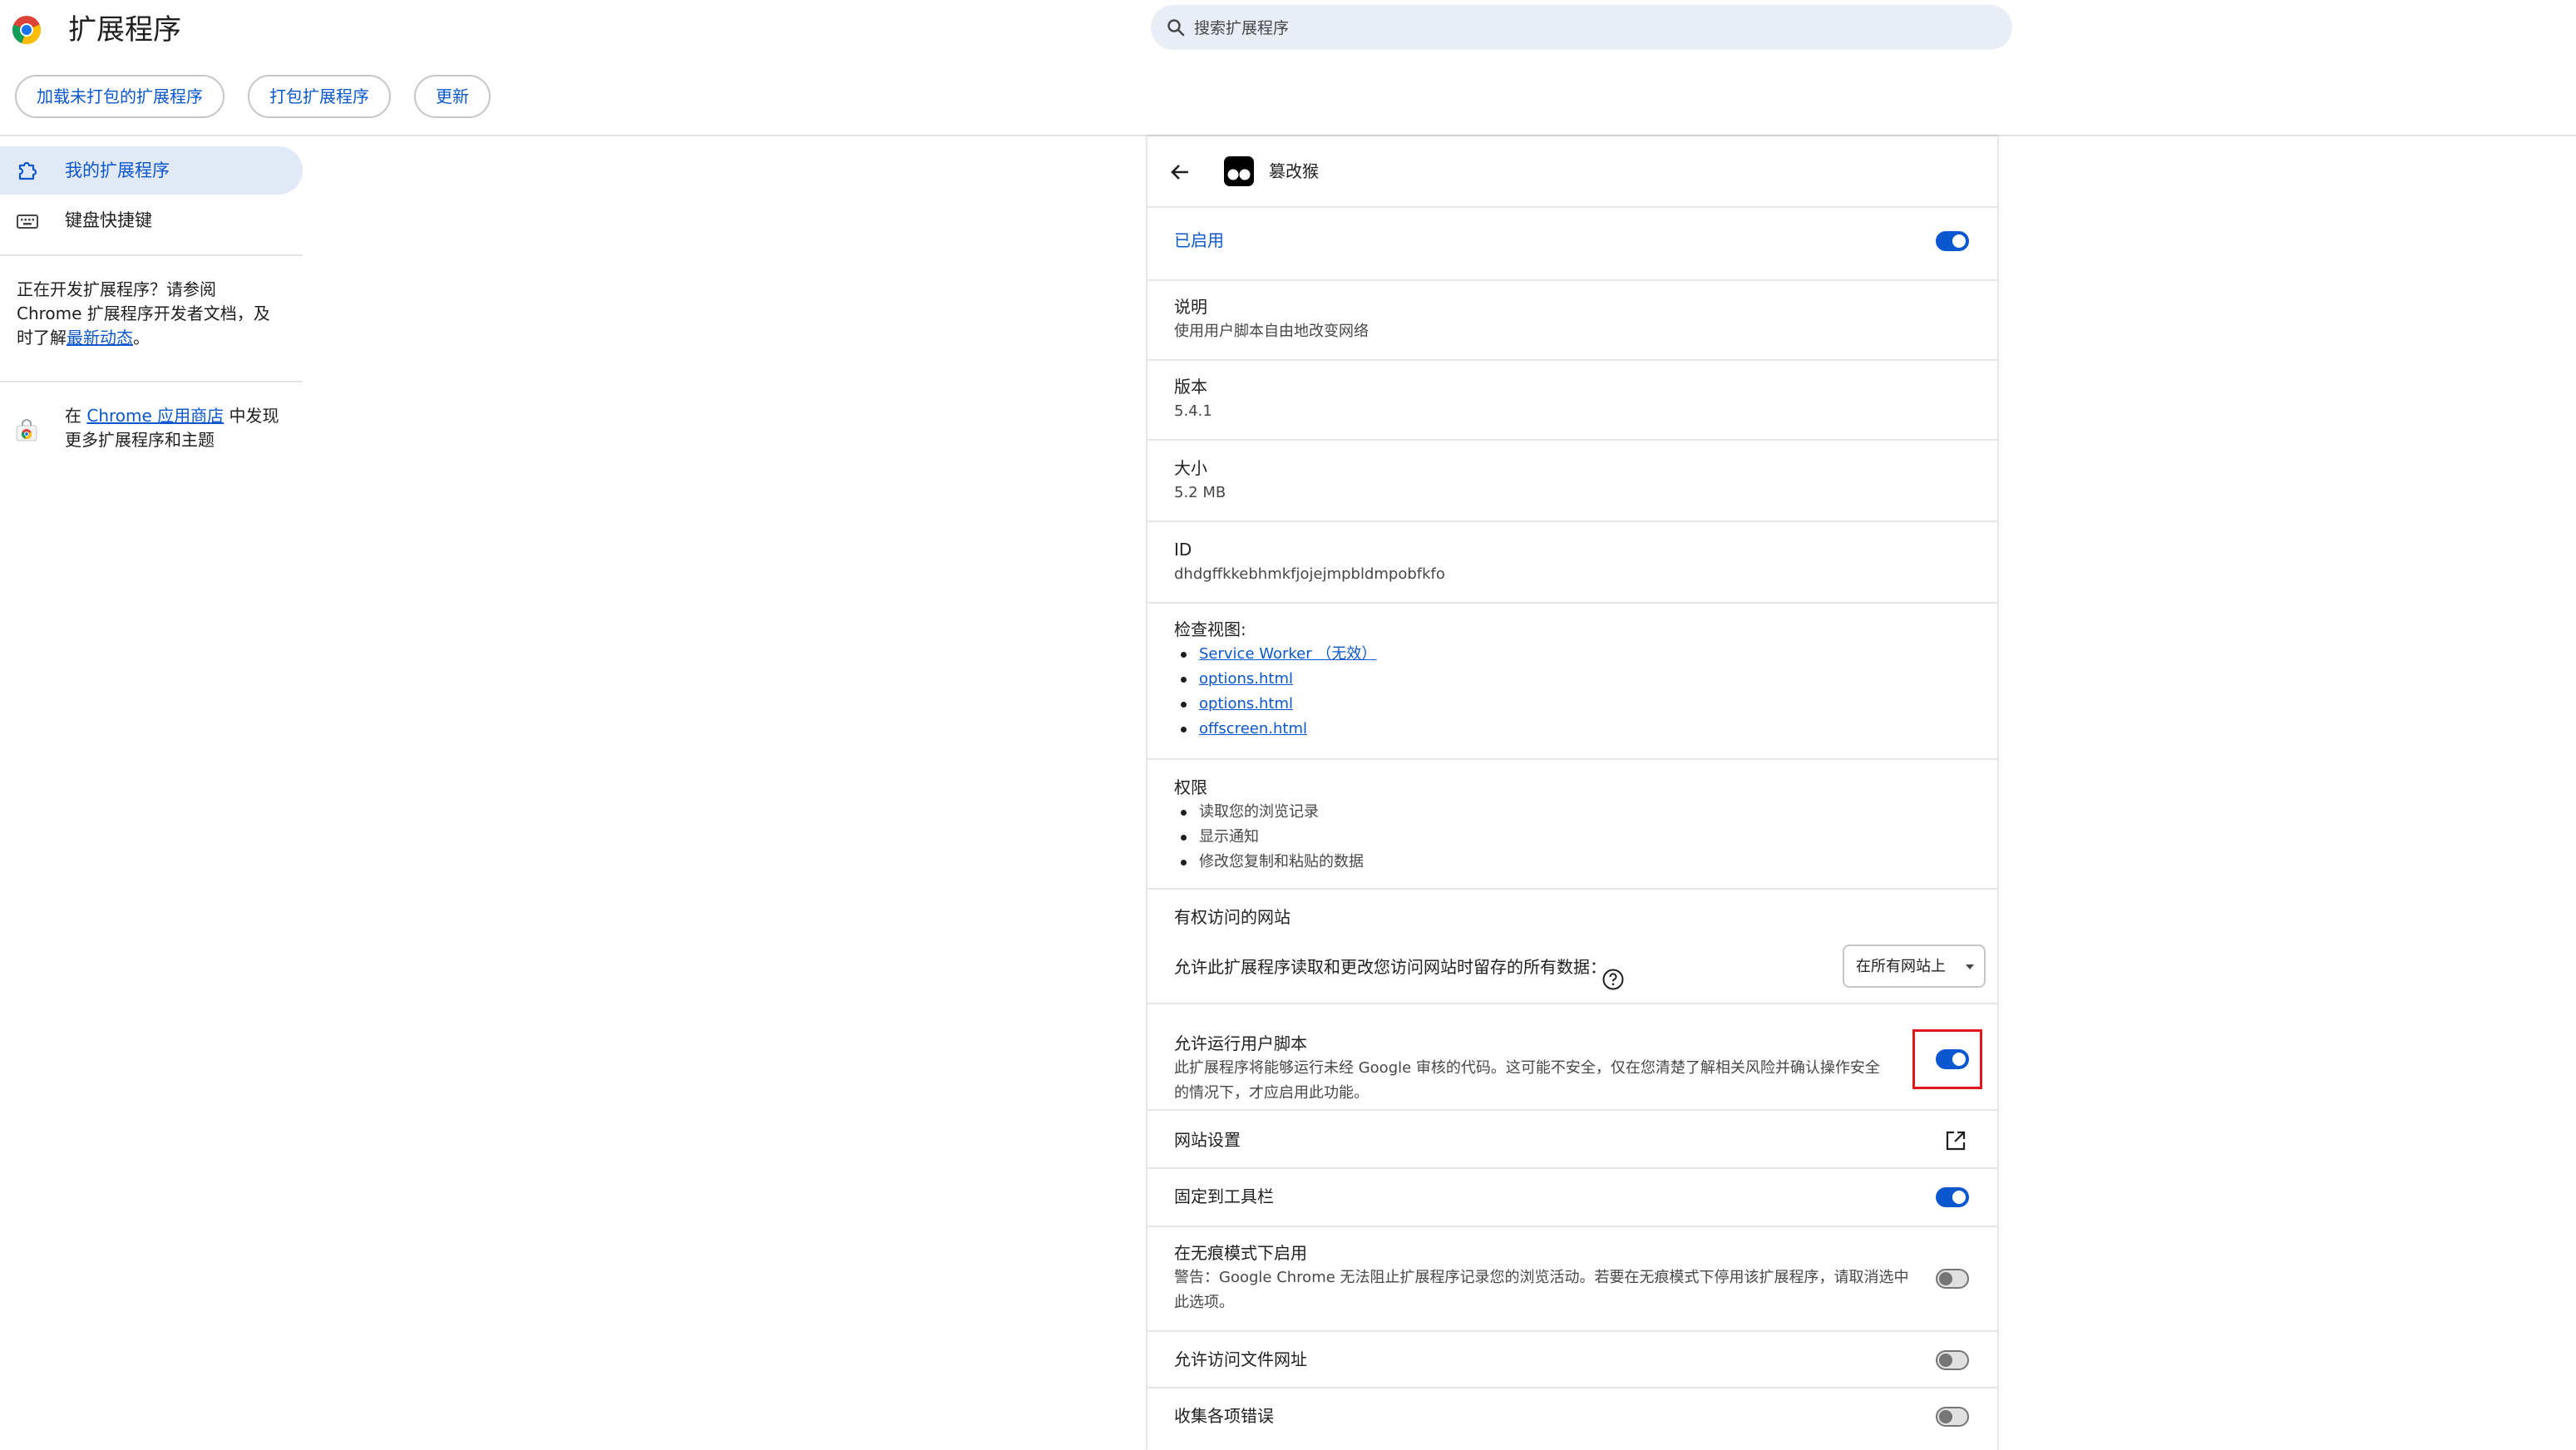  What do you see at coordinates (1287, 654) in the screenshot?
I see `inspect-service-worker-link: Service Worker （无效）` at bounding box center [1287, 654].